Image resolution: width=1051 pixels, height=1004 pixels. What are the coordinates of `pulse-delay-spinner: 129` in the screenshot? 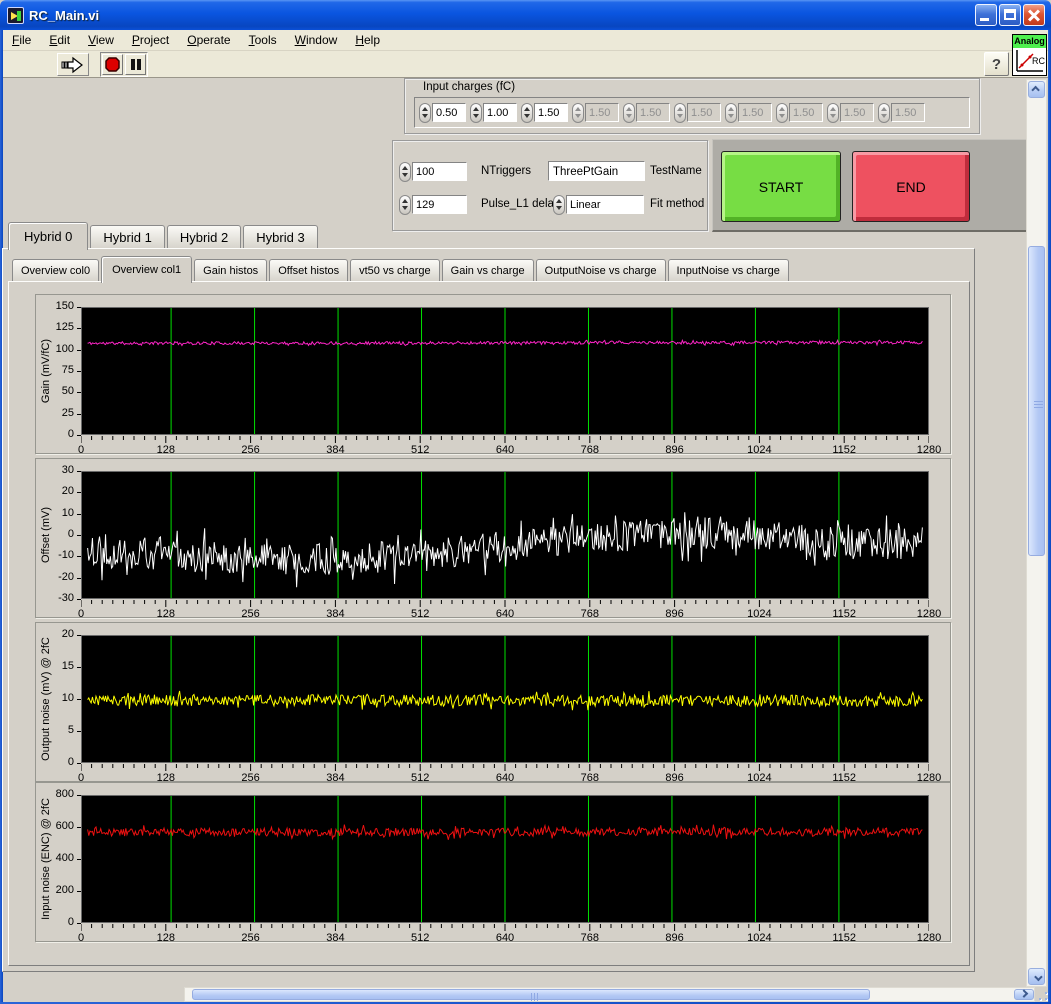 It's located at (433, 204).